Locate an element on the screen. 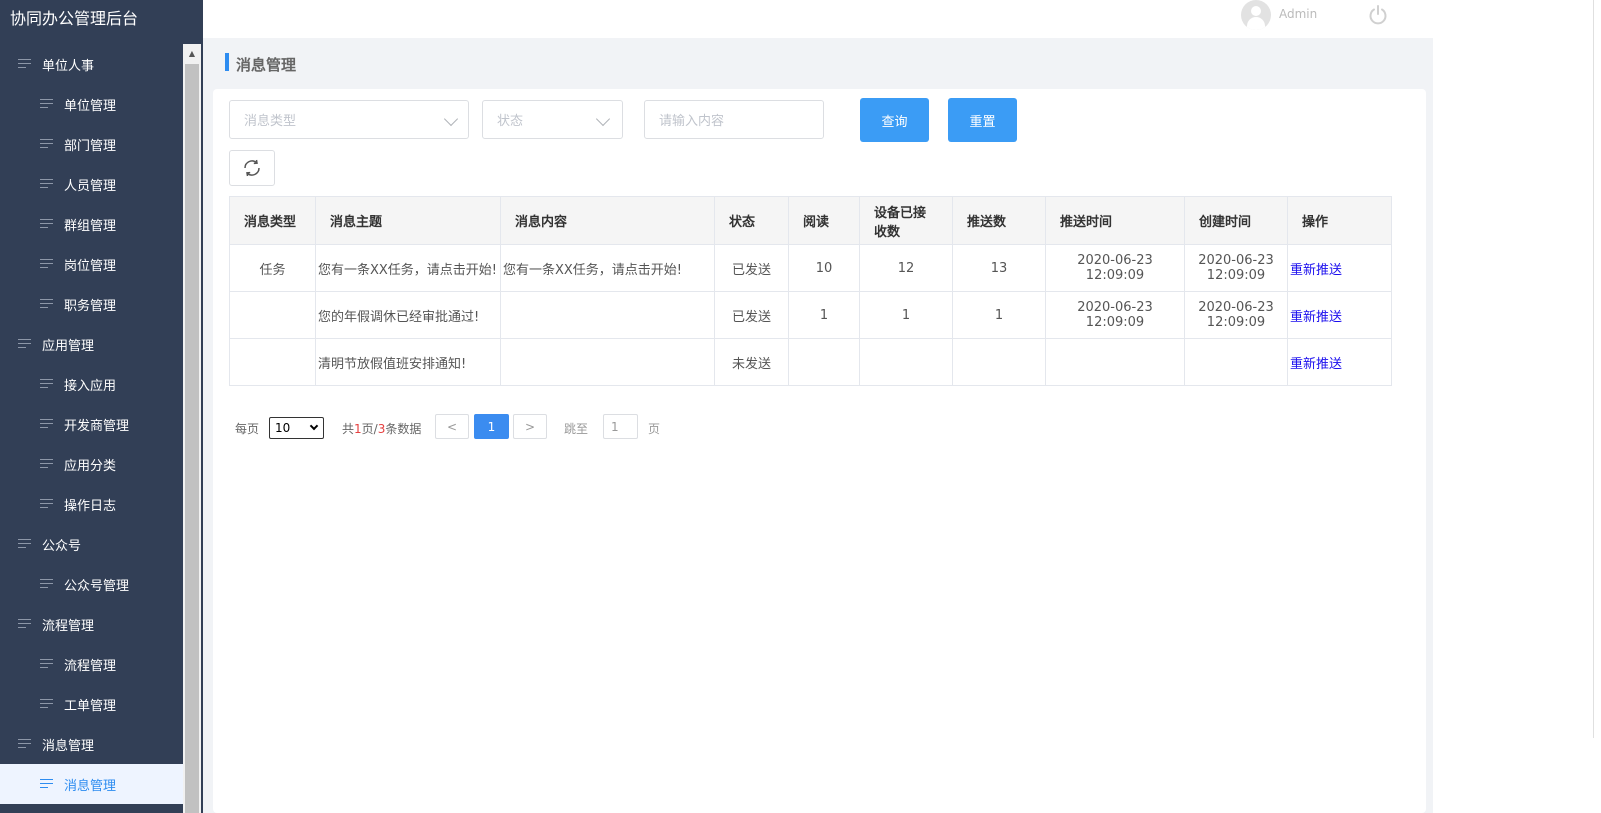 This screenshot has width=1601, height=813. cell-read: 1 is located at coordinates (824, 315).